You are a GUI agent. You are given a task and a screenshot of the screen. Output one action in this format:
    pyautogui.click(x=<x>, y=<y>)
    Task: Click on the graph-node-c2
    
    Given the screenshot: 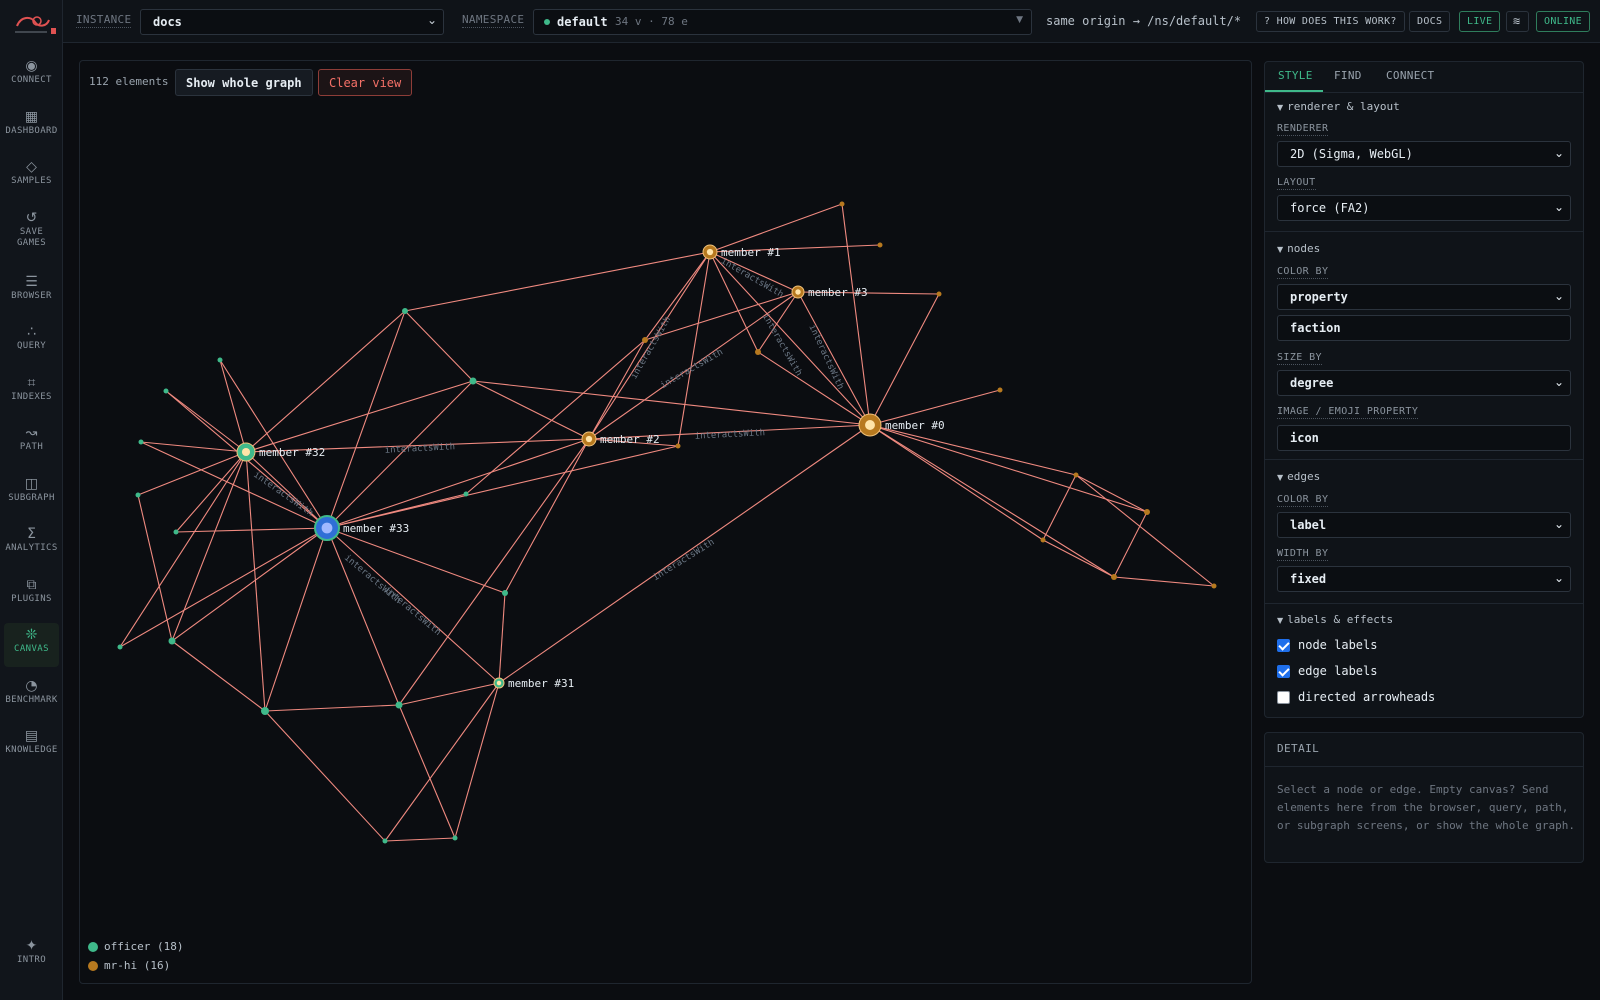 What is the action you would take?
    pyautogui.click(x=1147, y=512)
    